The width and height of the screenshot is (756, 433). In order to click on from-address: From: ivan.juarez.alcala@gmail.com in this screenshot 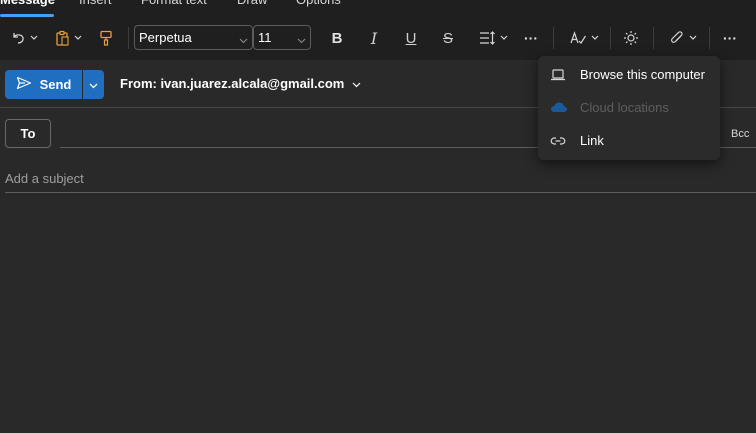, I will do `click(232, 83)`.